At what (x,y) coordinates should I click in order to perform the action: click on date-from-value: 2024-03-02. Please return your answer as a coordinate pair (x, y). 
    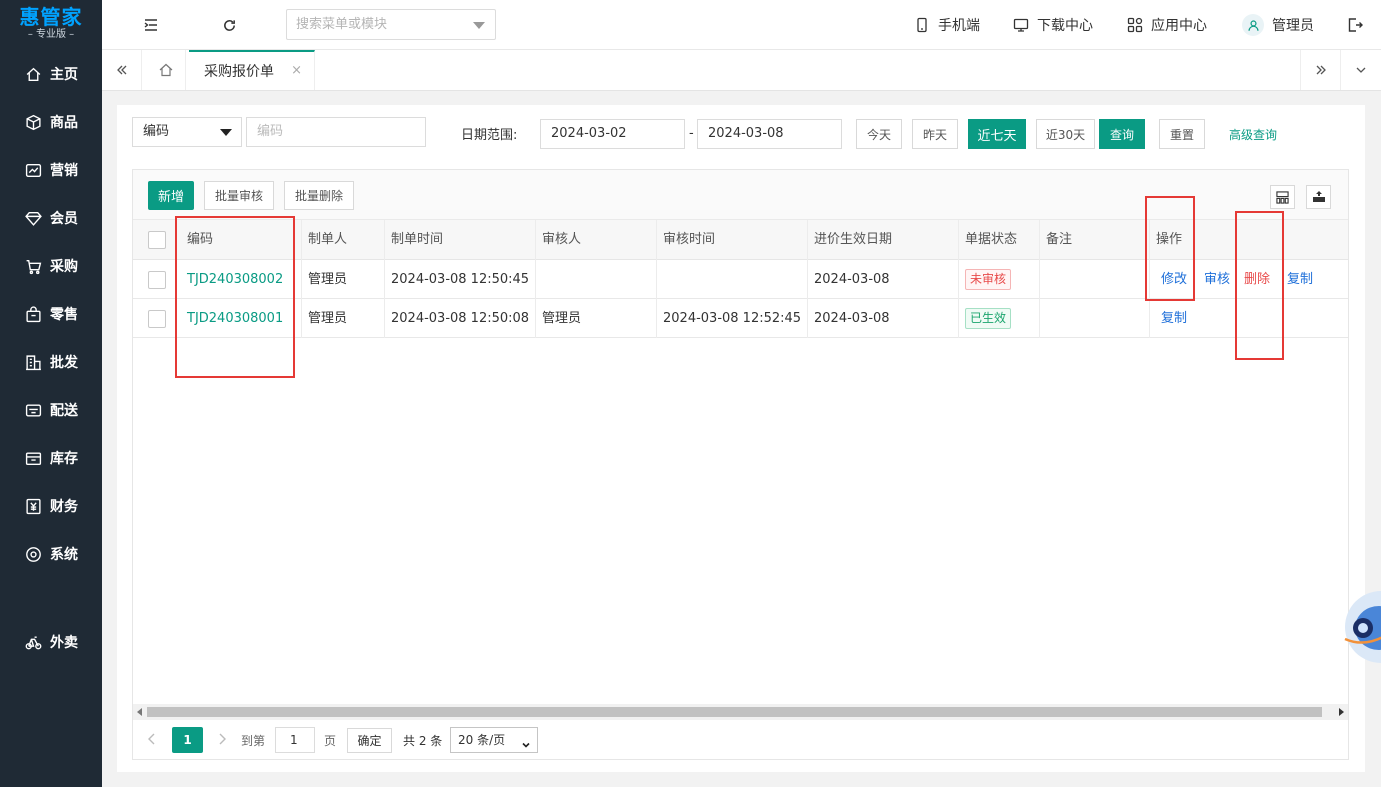
    Looking at the image, I should click on (589, 133).